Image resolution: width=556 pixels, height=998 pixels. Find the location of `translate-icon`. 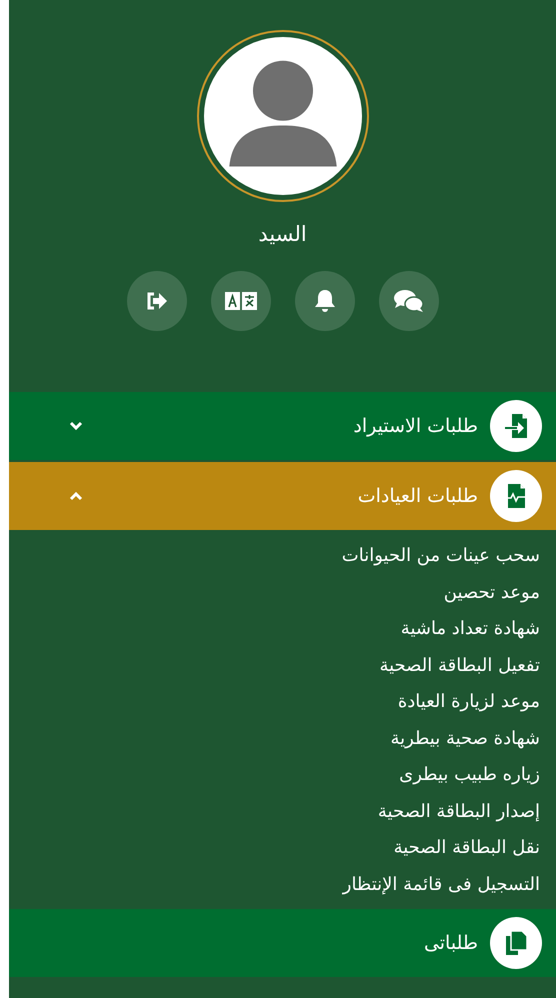

translate-icon is located at coordinates (240, 301).